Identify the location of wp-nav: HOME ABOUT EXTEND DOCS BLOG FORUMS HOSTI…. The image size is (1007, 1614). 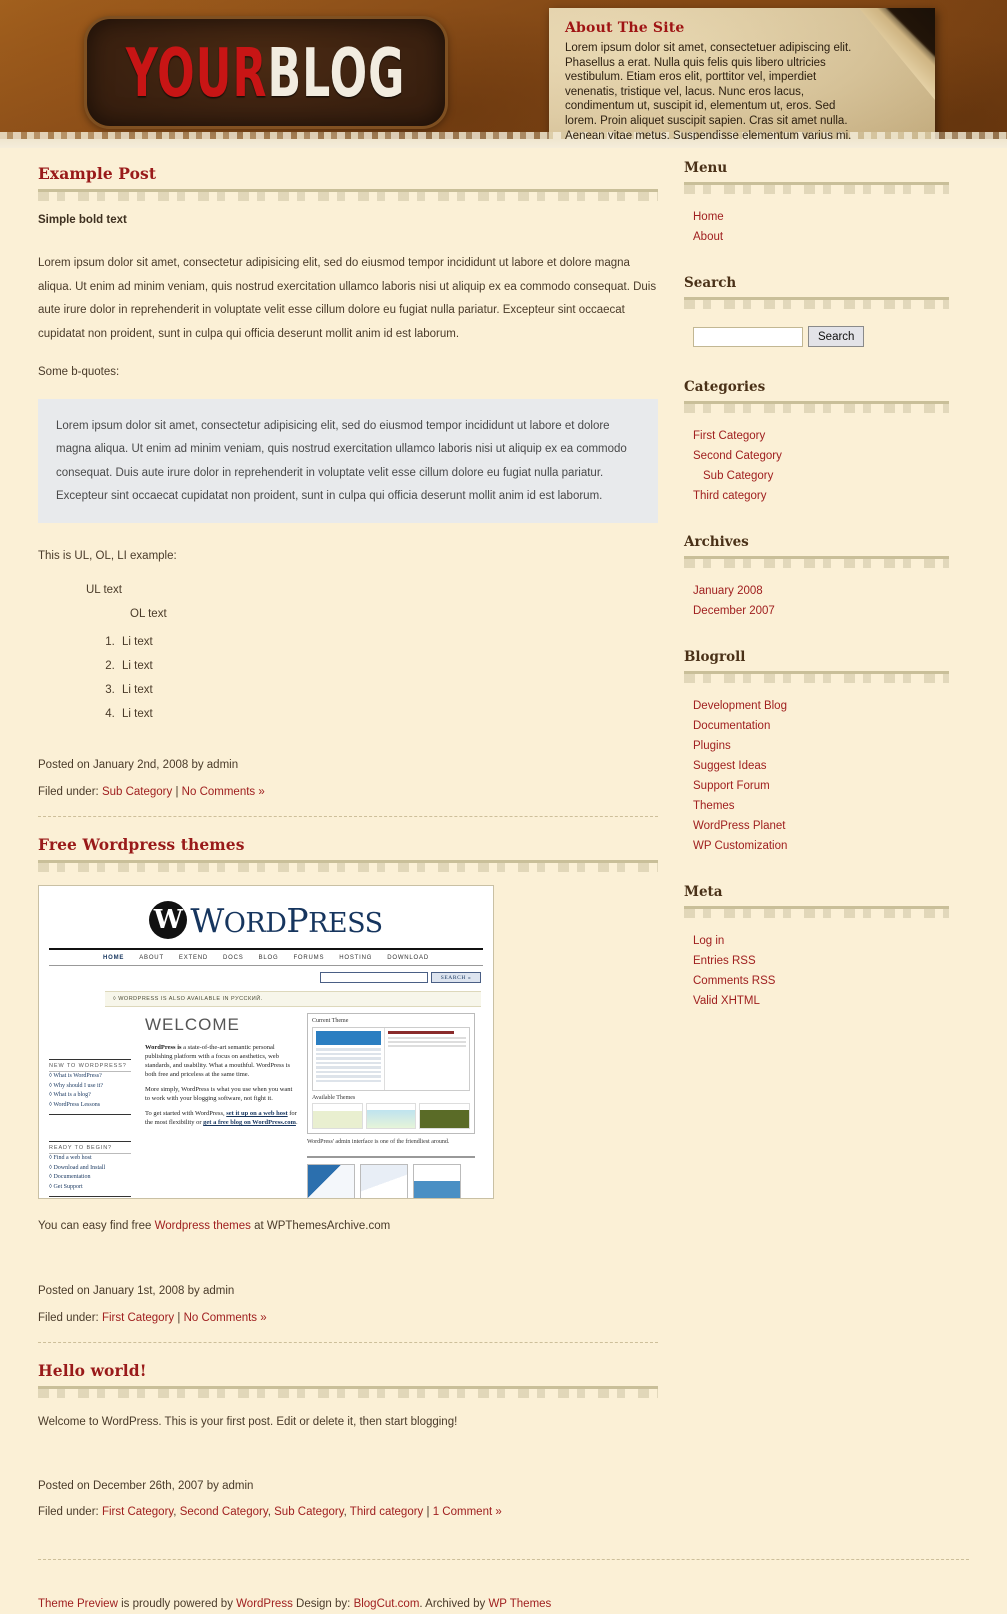
(266, 958).